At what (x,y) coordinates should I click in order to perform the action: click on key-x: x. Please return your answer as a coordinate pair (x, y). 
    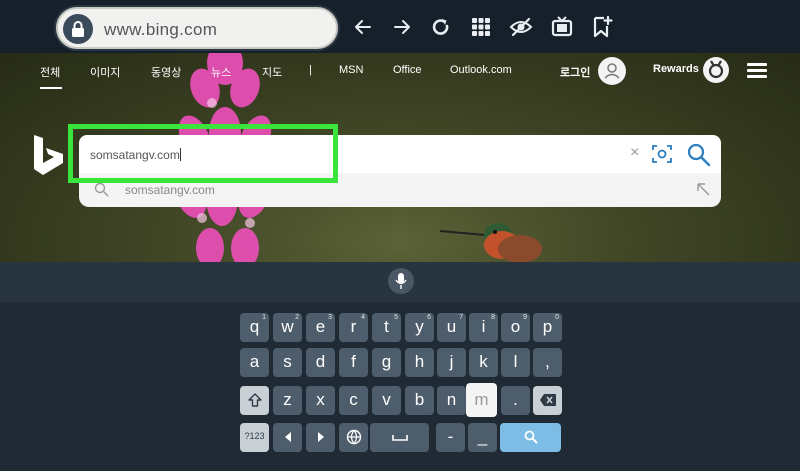
    Looking at the image, I should click on (320, 400).